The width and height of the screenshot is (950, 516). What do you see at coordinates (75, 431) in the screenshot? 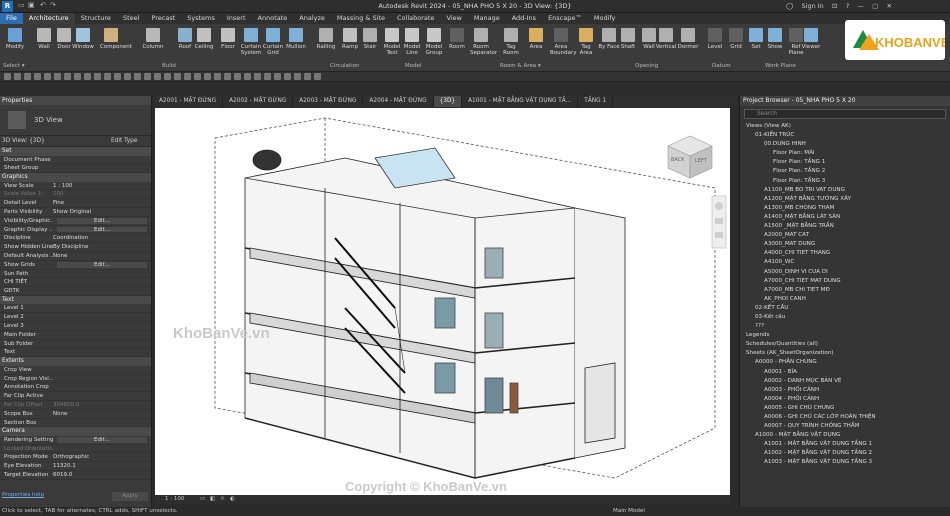
I see `properties-section: Camera` at bounding box center [75, 431].